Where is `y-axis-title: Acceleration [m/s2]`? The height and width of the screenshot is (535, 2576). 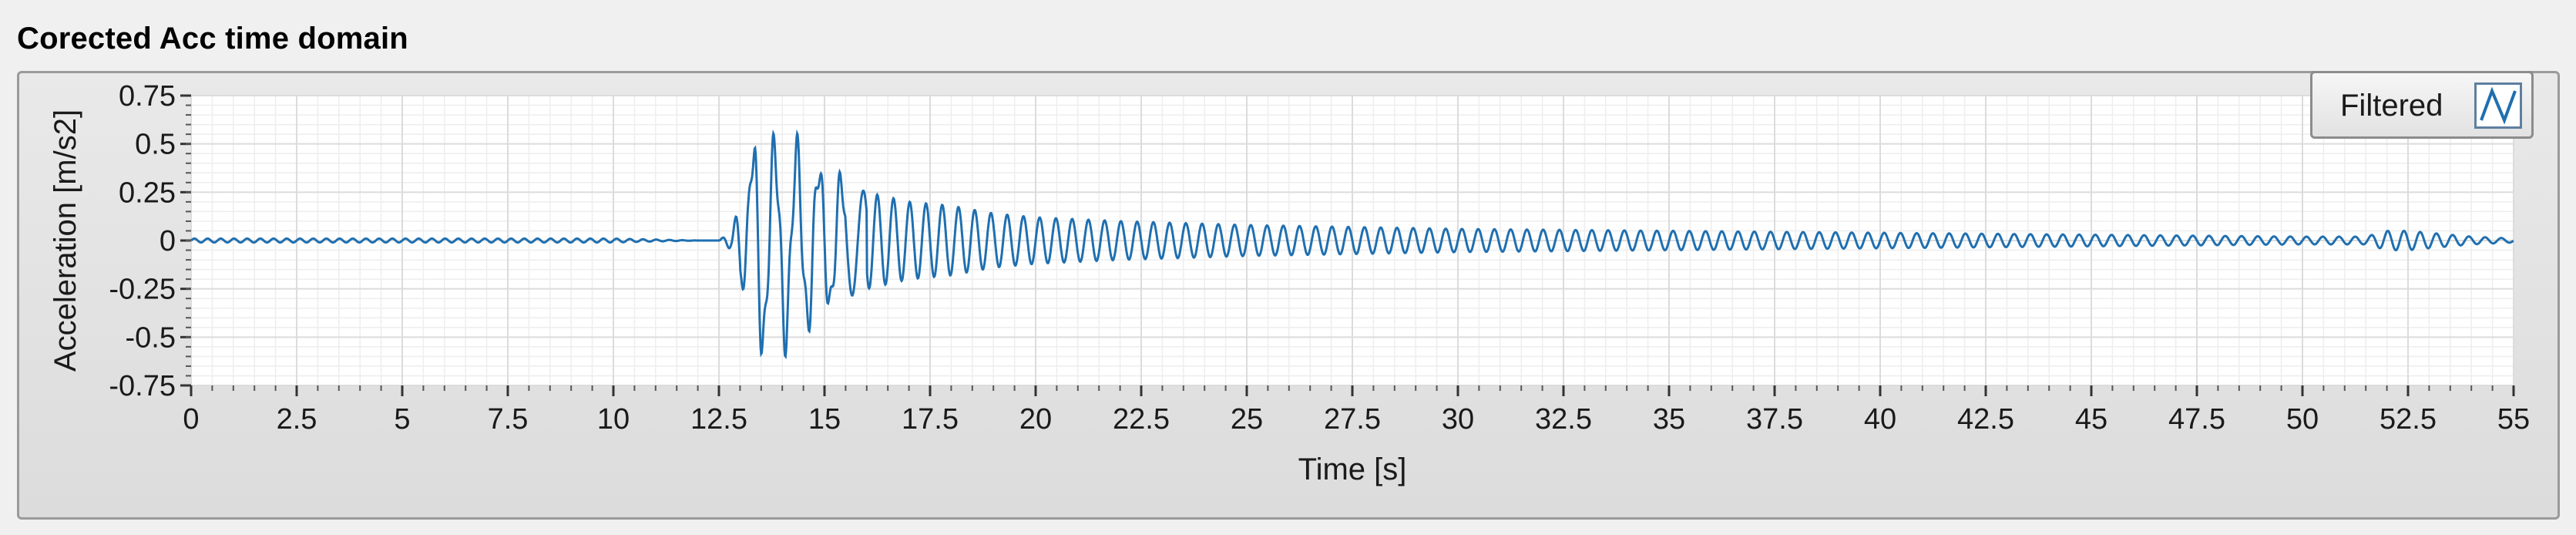 y-axis-title: Acceleration [m/s2] is located at coordinates (65, 240).